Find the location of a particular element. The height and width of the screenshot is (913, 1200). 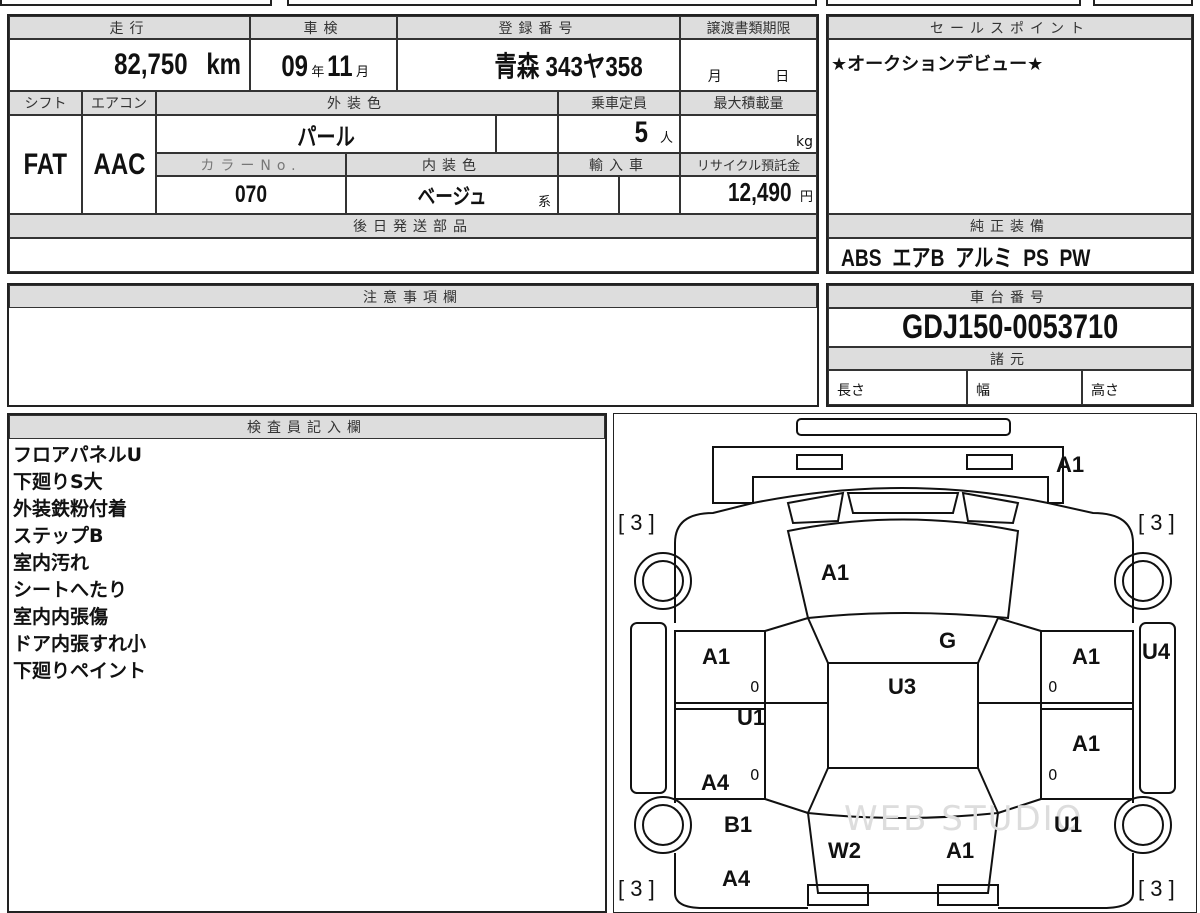

interior-color-text: ベージュ is located at coordinates (452, 196).